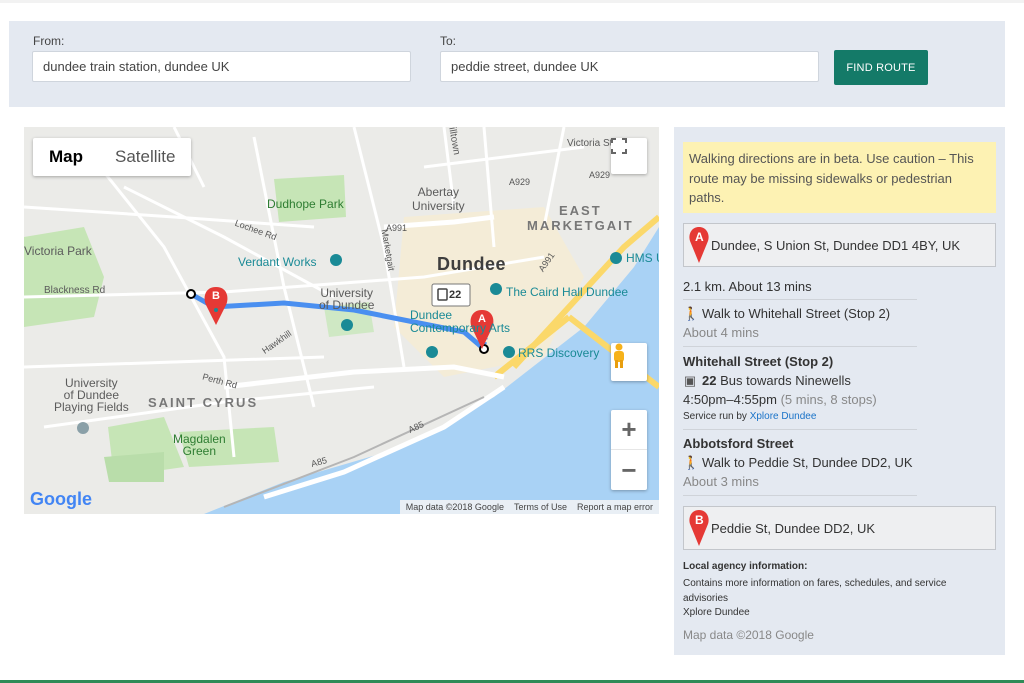 Image resolution: width=1024 pixels, height=683 pixels. Describe the element at coordinates (540, 507) in the screenshot. I see `terms-of-use-link: Terms of Use` at that location.